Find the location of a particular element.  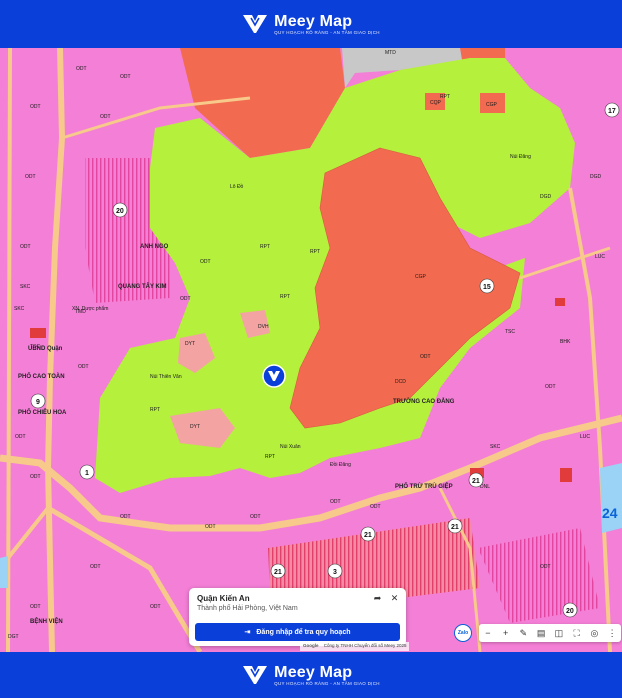

place-nui-xuan: Núi Xuân is located at coordinates (290, 447).